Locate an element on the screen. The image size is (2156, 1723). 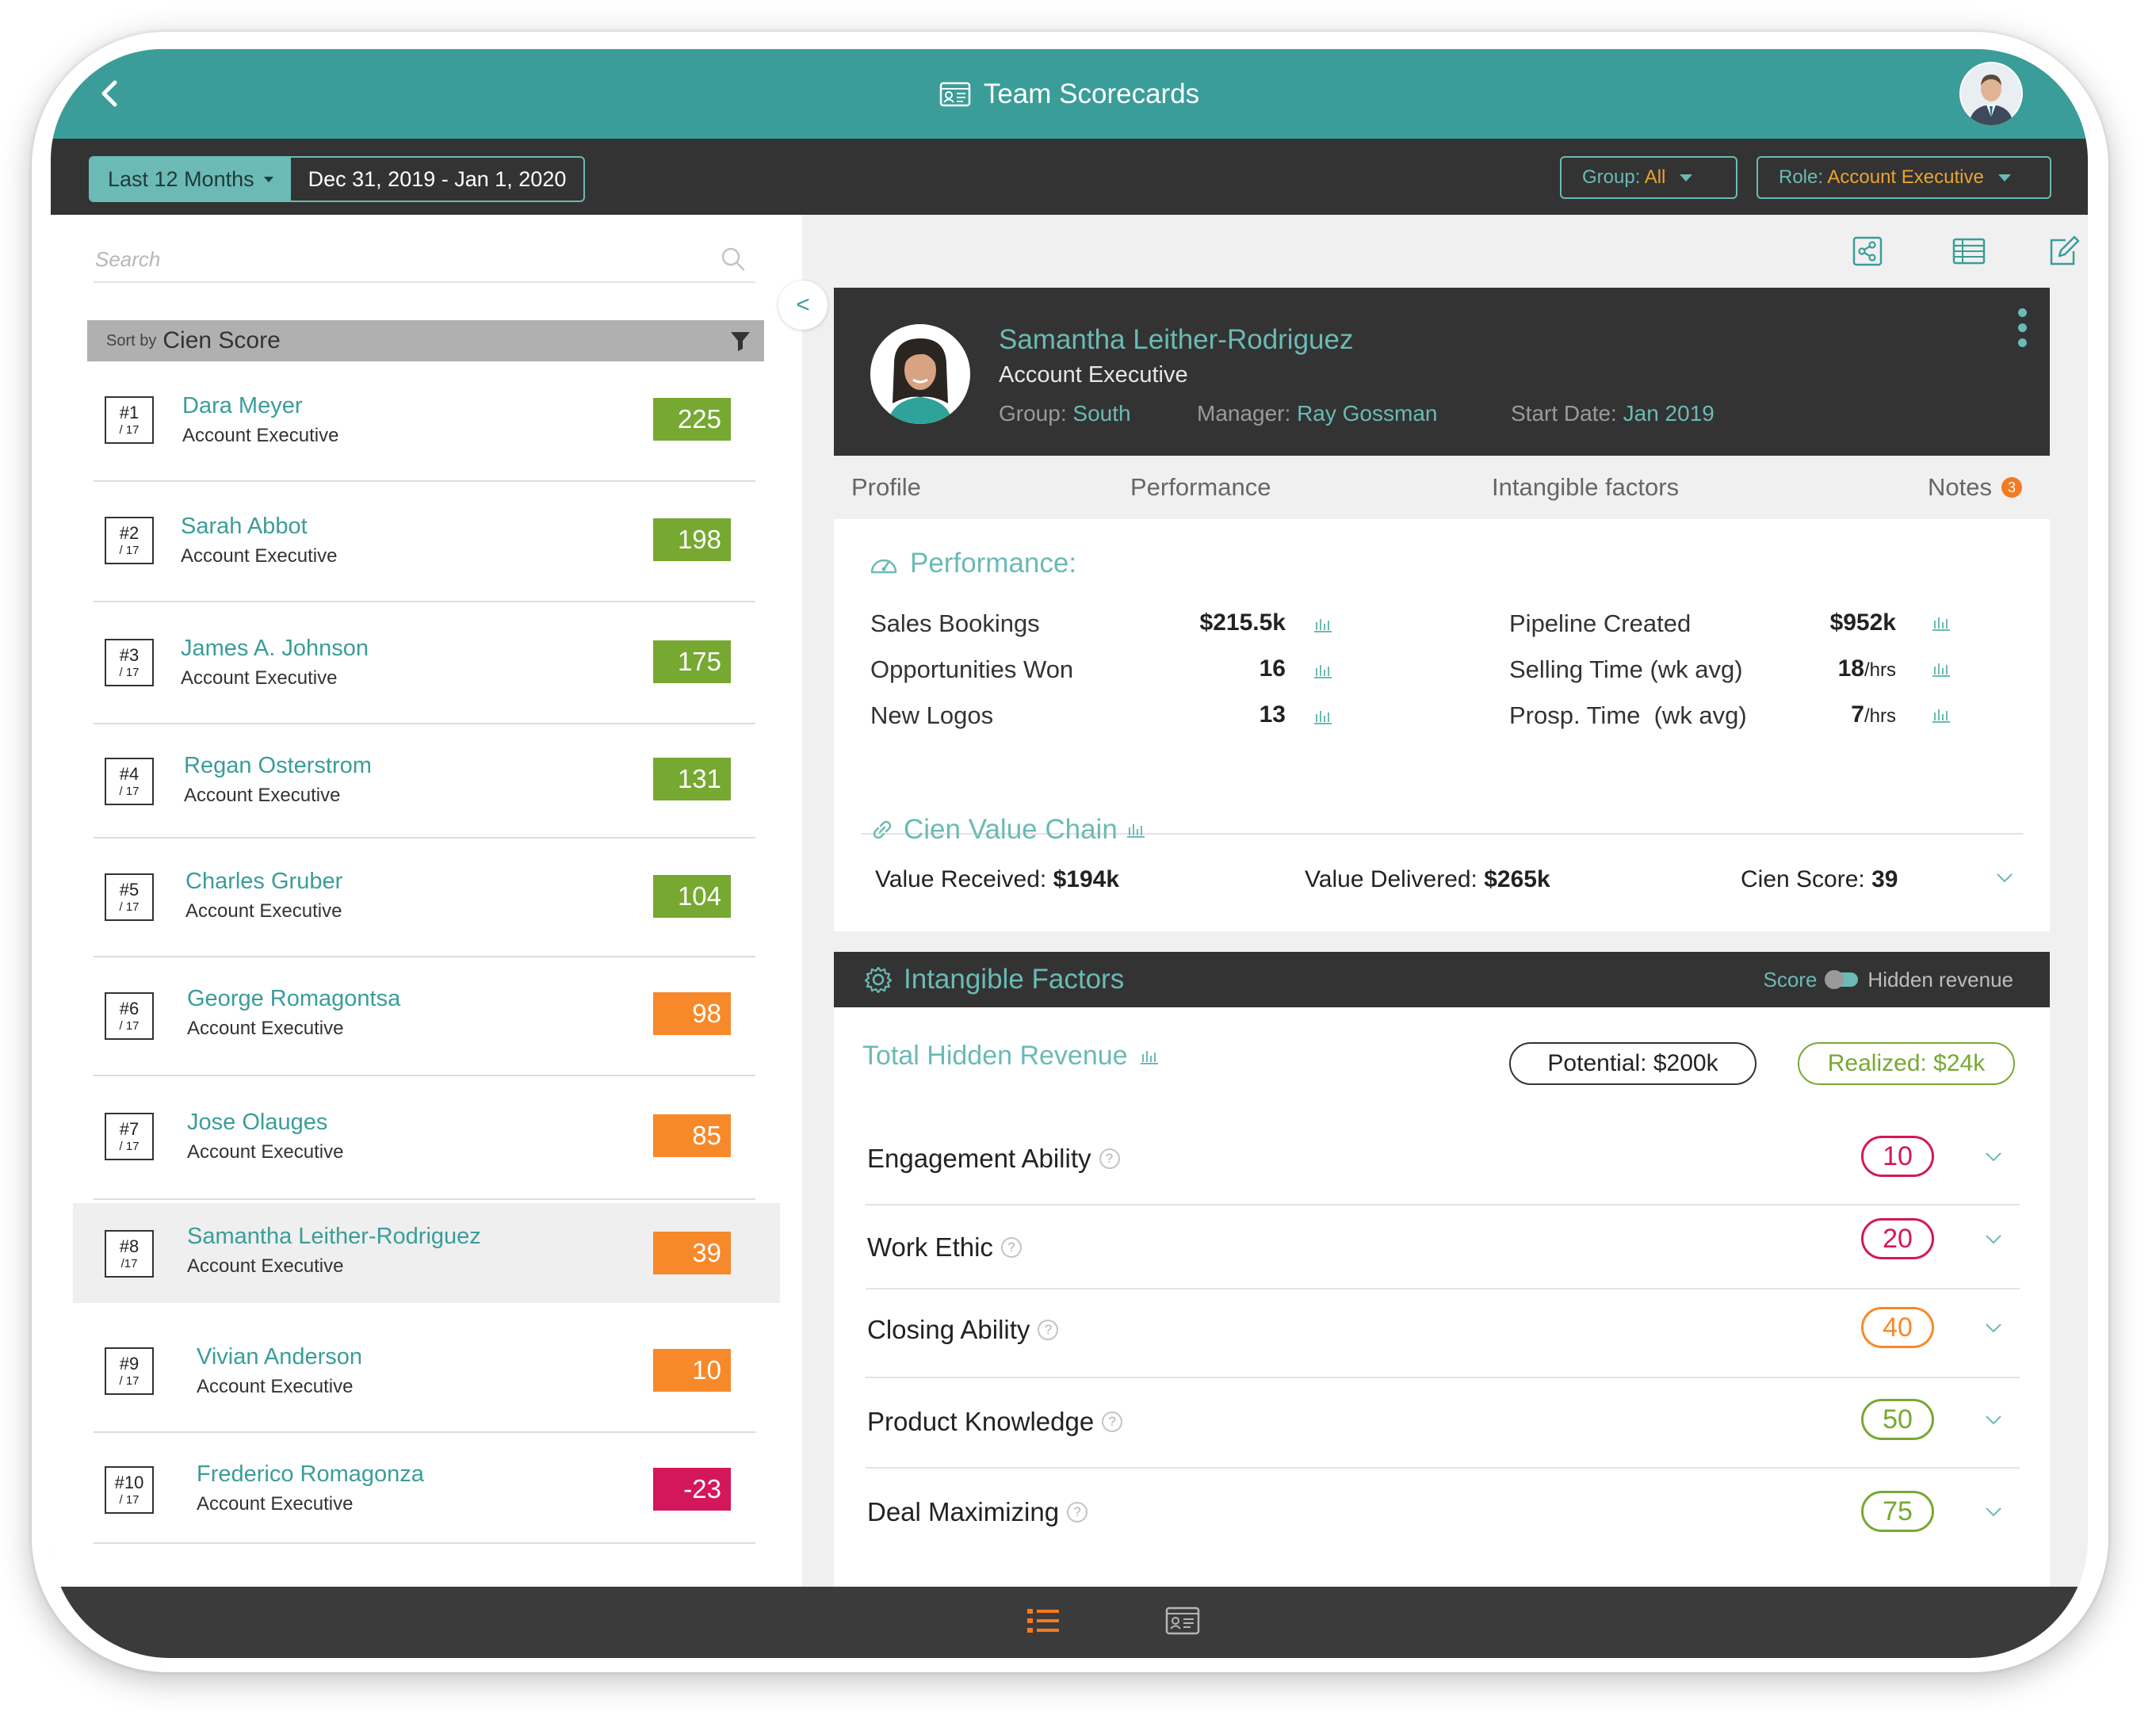
rep-name: Sarah Abbot is located at coordinates (244, 527).